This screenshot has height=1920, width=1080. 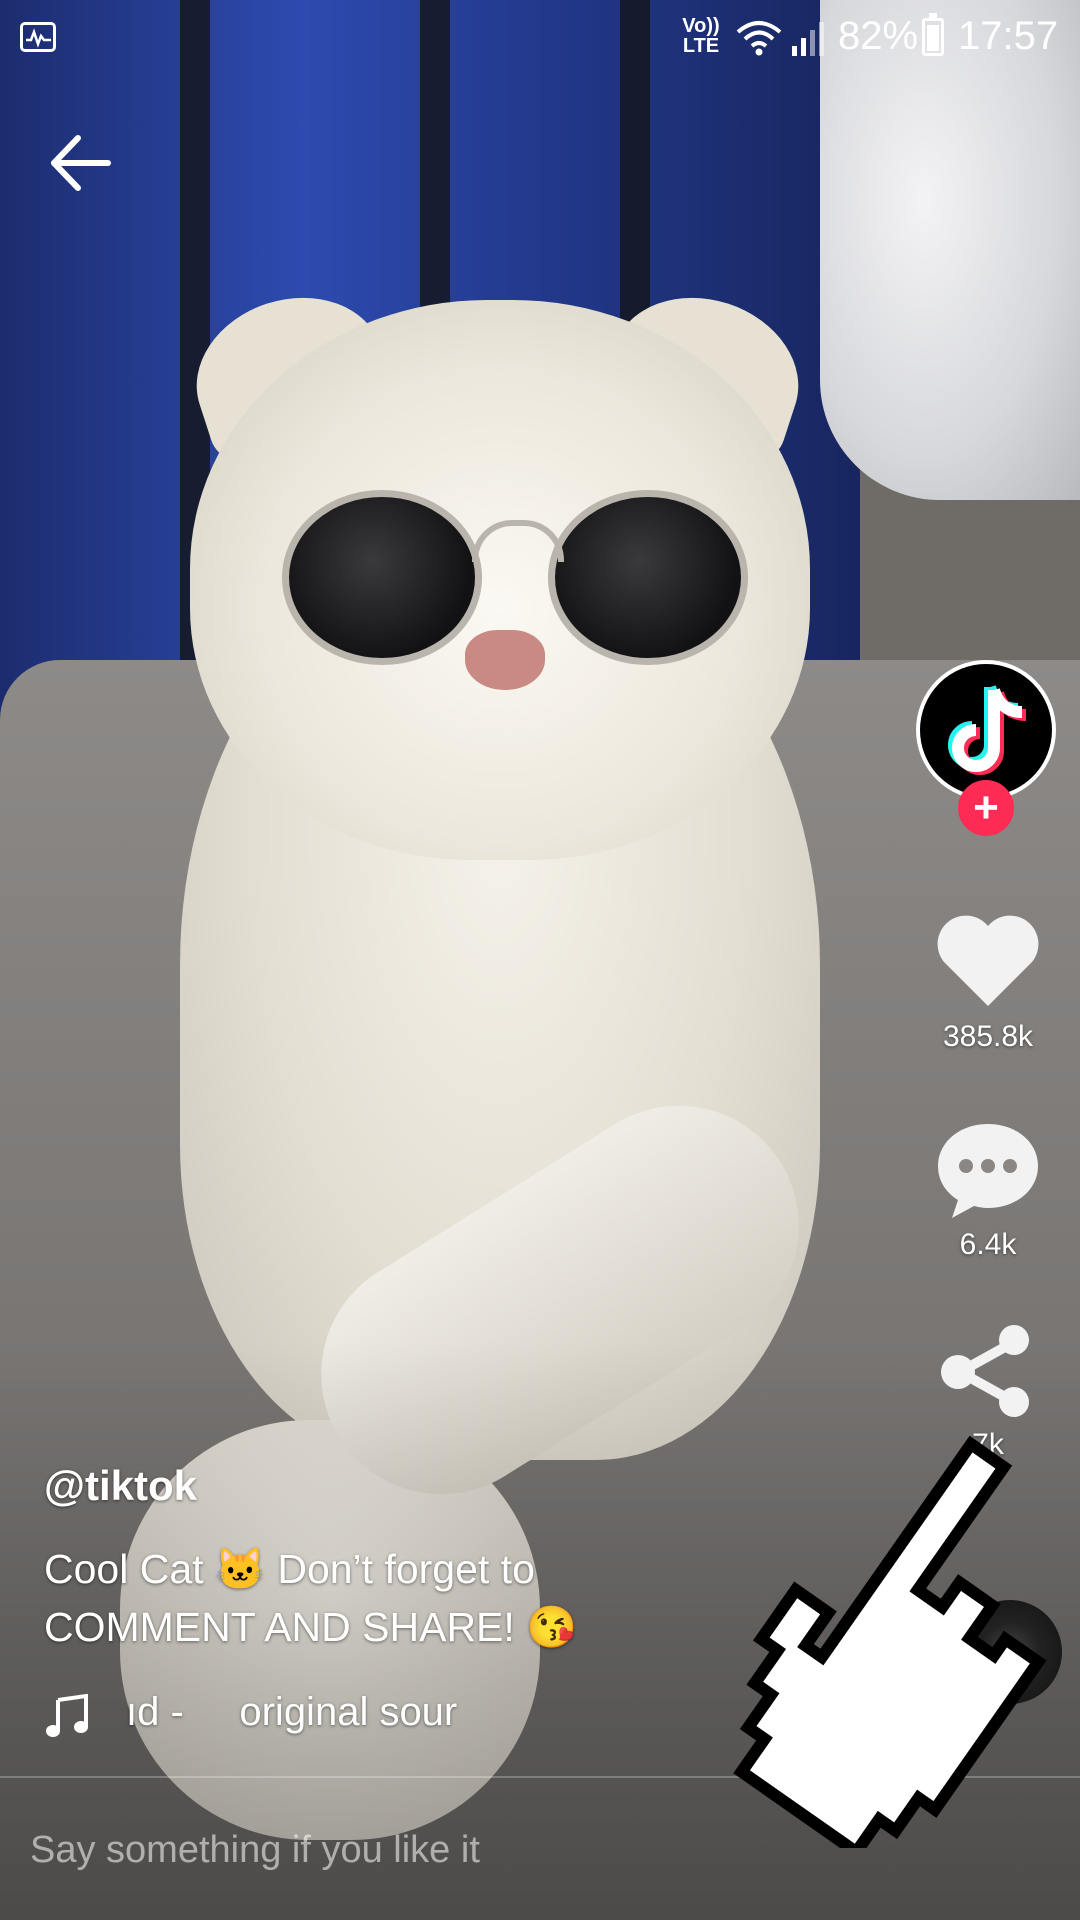 I want to click on wifi-icon, so click(x=759, y=38).